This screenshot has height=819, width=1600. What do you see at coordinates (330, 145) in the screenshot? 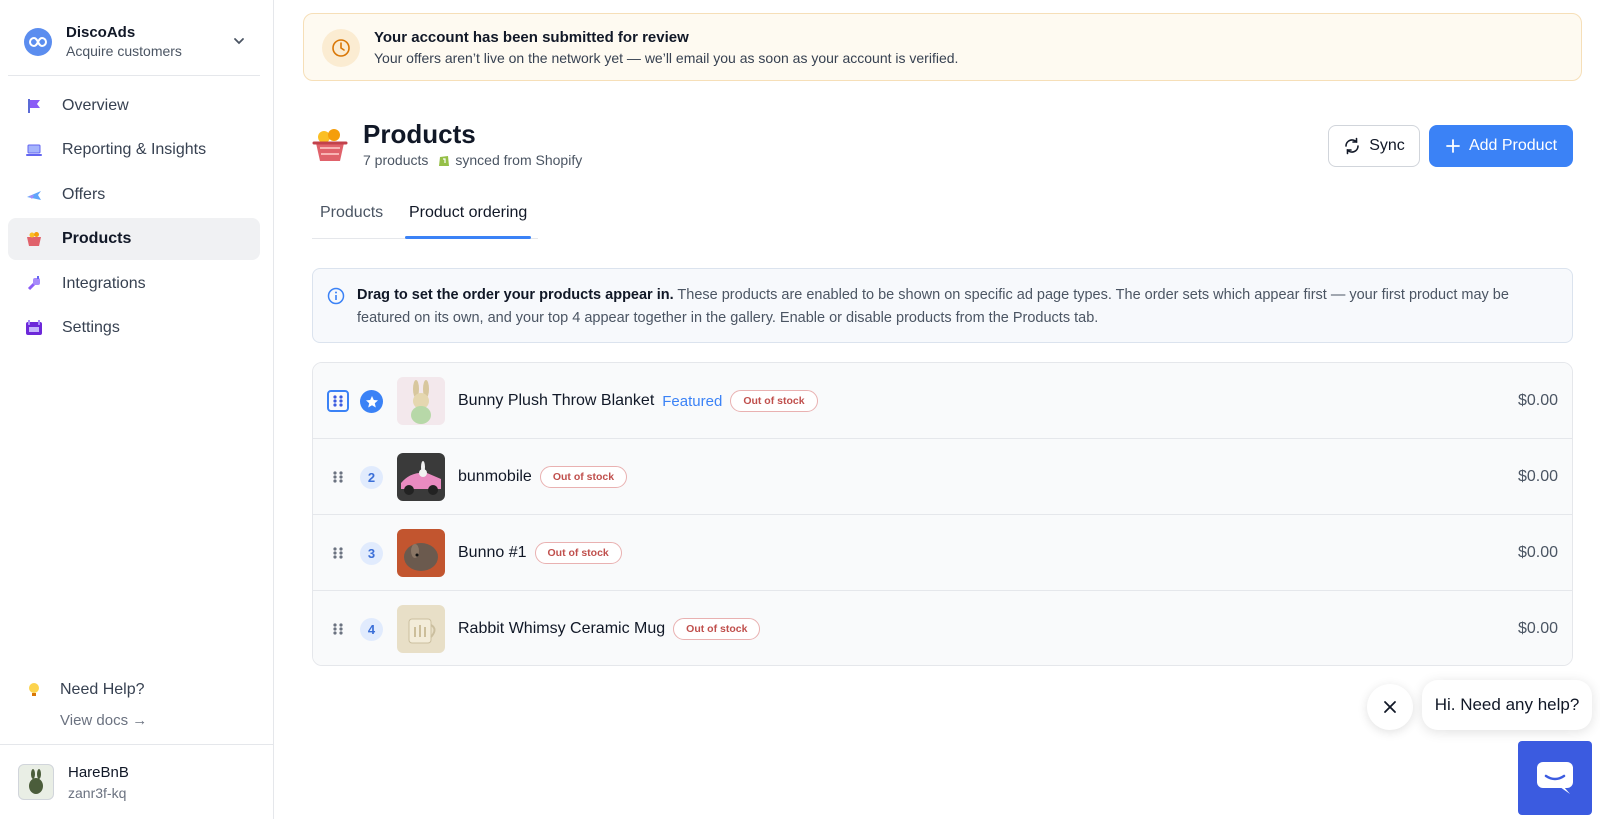
I see `products-basket-icon` at bounding box center [330, 145].